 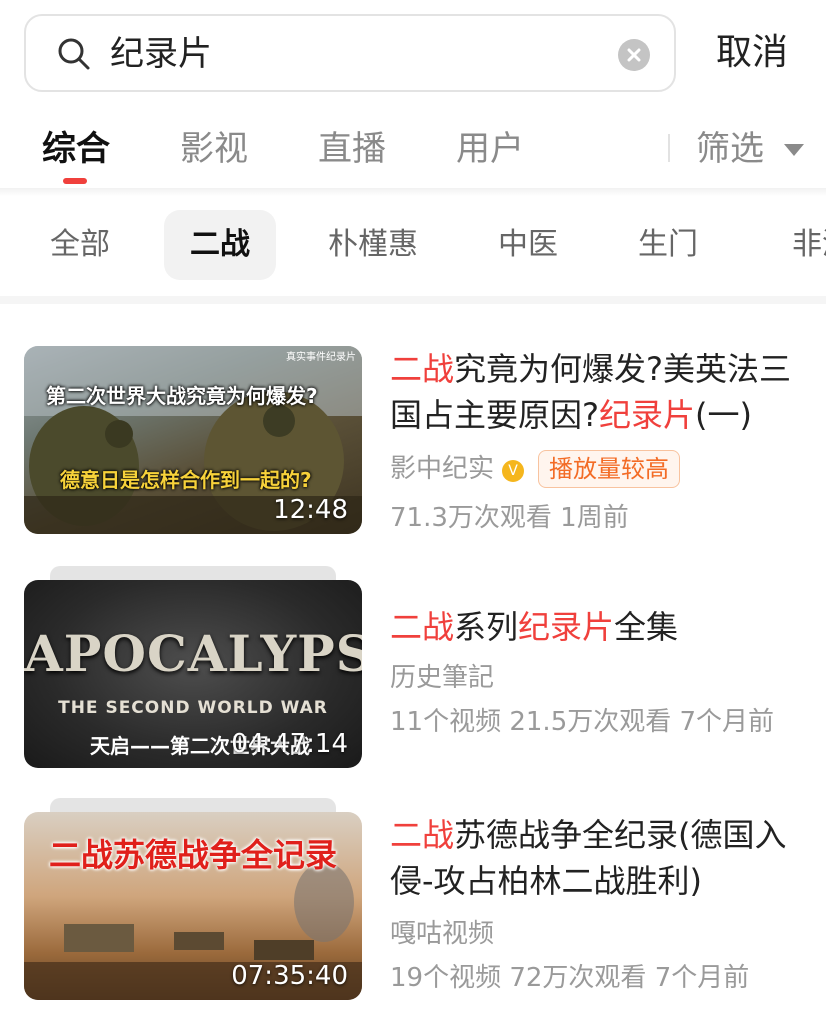 What do you see at coordinates (193, 906) in the screenshot?
I see `thumbnail-image: 二战苏德战争全记录 07:35:40` at bounding box center [193, 906].